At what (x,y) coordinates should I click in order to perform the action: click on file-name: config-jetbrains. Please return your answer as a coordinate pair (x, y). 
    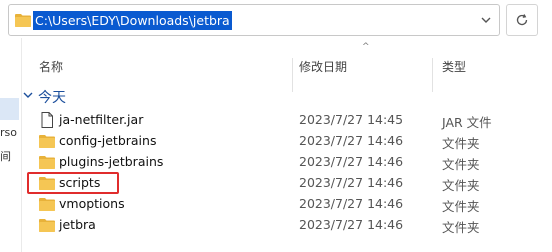
    Looking at the image, I should click on (107, 140).